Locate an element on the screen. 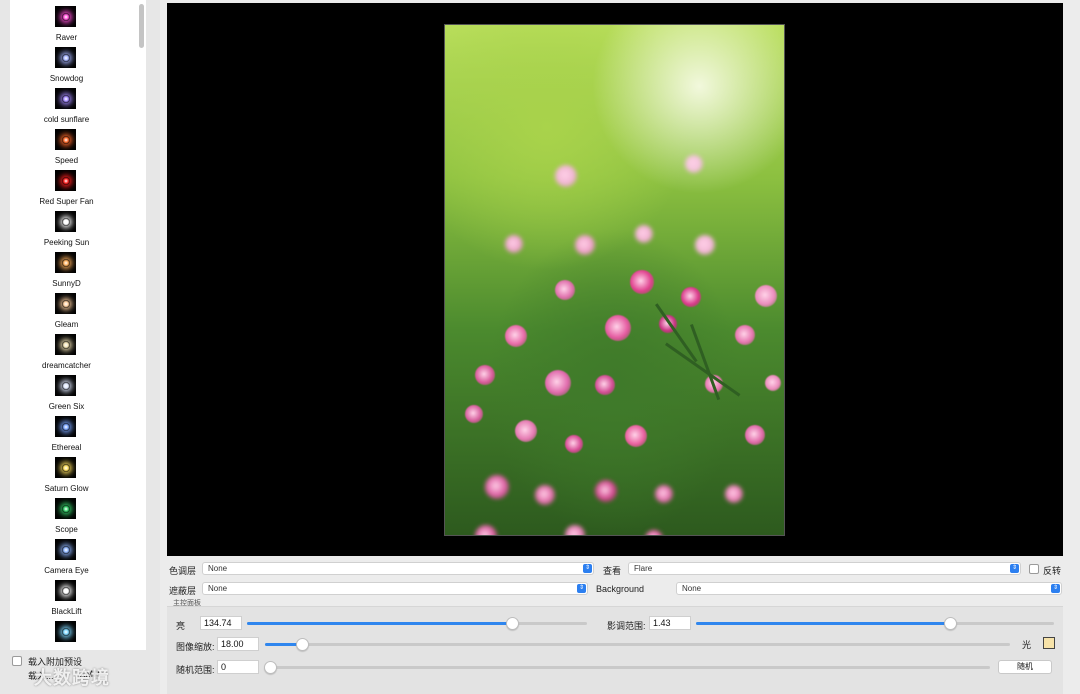 The image size is (1080, 694). preset-label: Snowdog is located at coordinates (66, 79).